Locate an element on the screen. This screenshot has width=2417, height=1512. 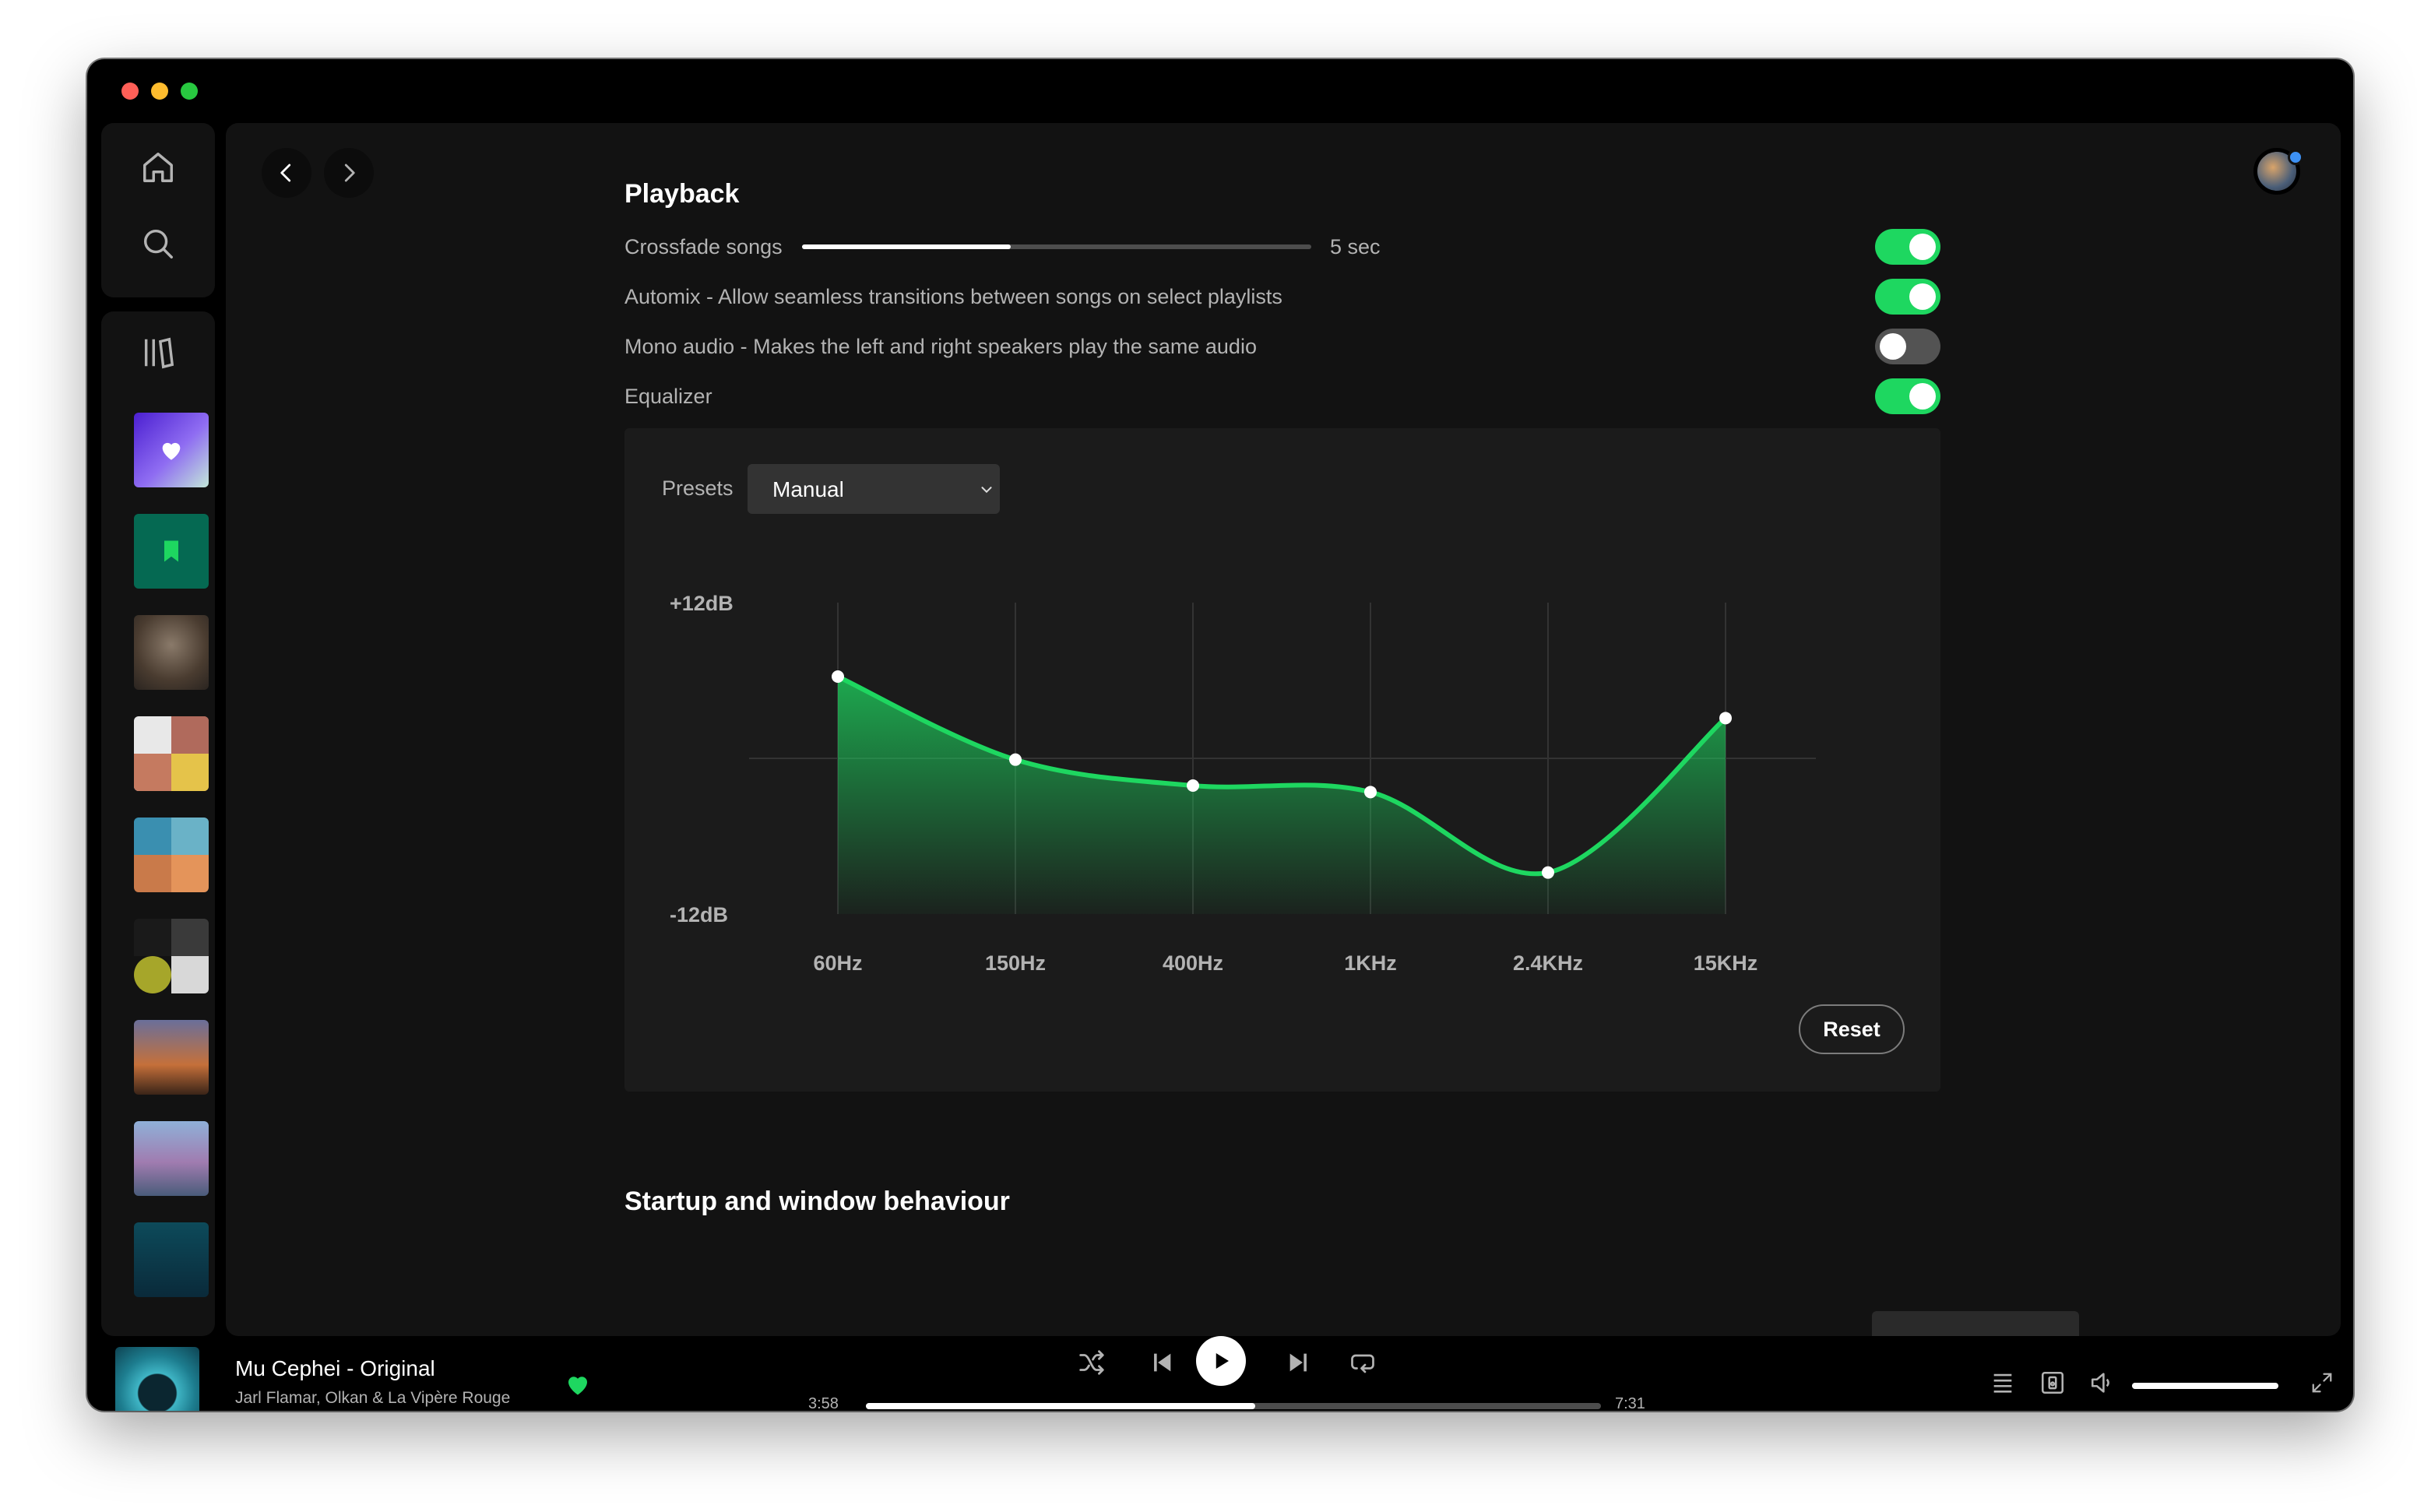
now-playing-title: Mu Cephei - Original is located at coordinates (335, 1368).